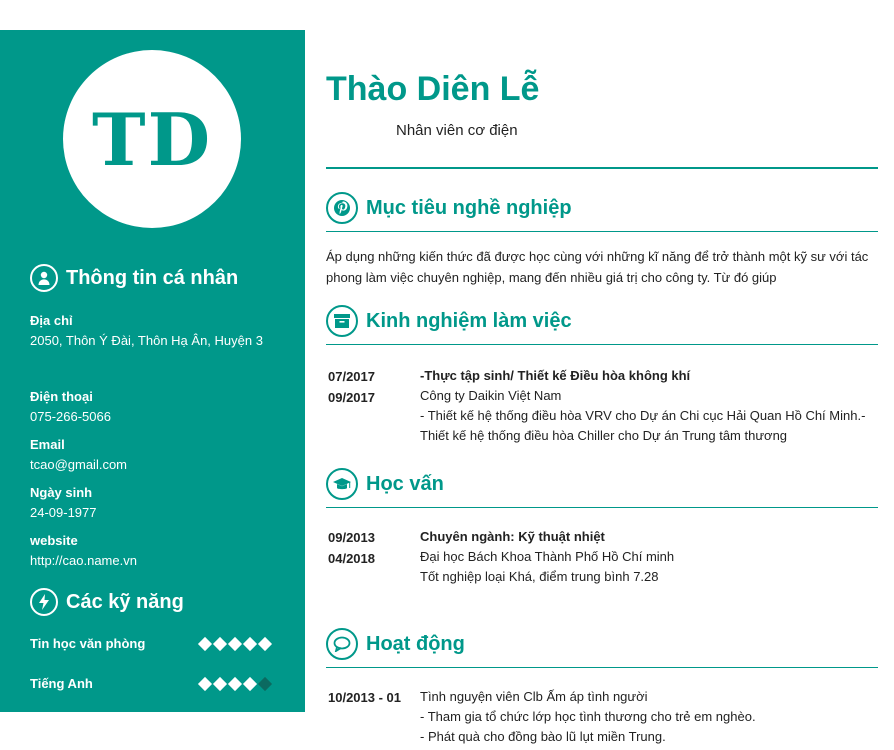 Image resolution: width=894 pixels, height=750 pixels. What do you see at coordinates (152, 561) in the screenshot?
I see `website-link: http://cao.name.vn` at bounding box center [152, 561].